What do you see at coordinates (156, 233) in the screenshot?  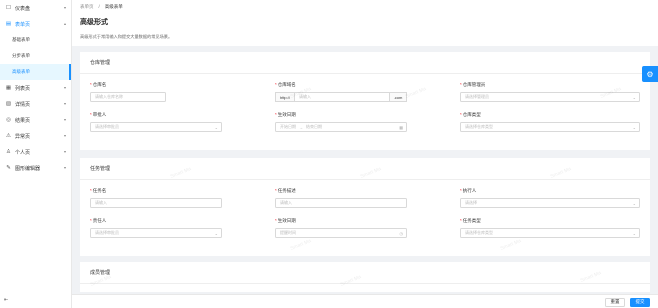 I see `owner-select: 请选择审批员 ⌄` at bounding box center [156, 233].